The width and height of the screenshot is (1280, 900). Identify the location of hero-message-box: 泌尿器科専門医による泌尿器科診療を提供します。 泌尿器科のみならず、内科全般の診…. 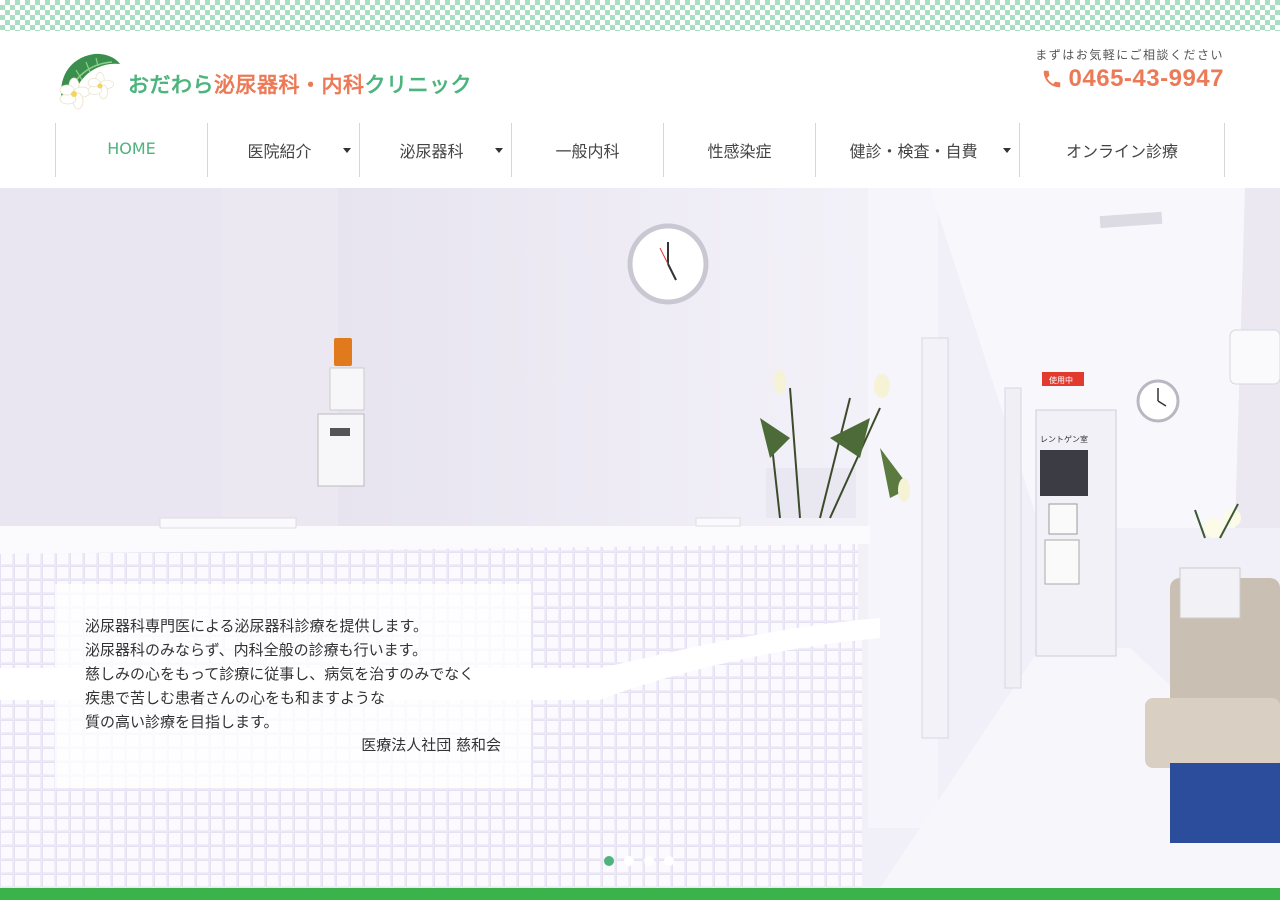
(293, 686).